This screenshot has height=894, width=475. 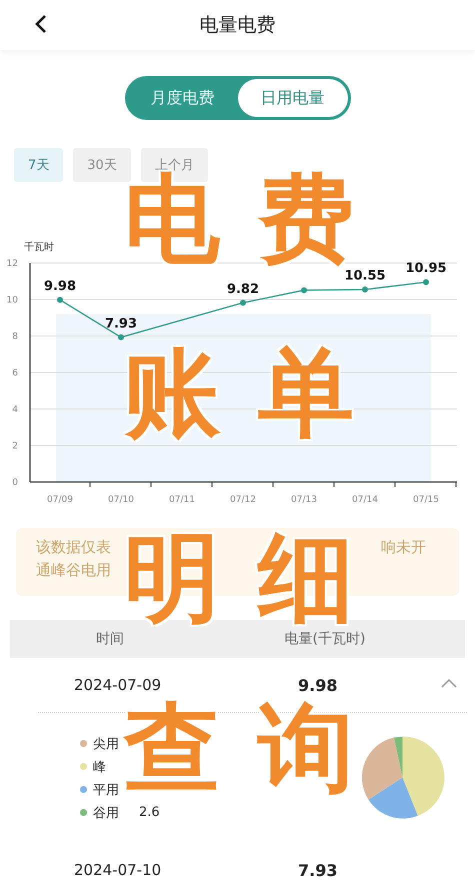 What do you see at coordinates (39, 165) in the screenshot?
I see `period-tab: 7天` at bounding box center [39, 165].